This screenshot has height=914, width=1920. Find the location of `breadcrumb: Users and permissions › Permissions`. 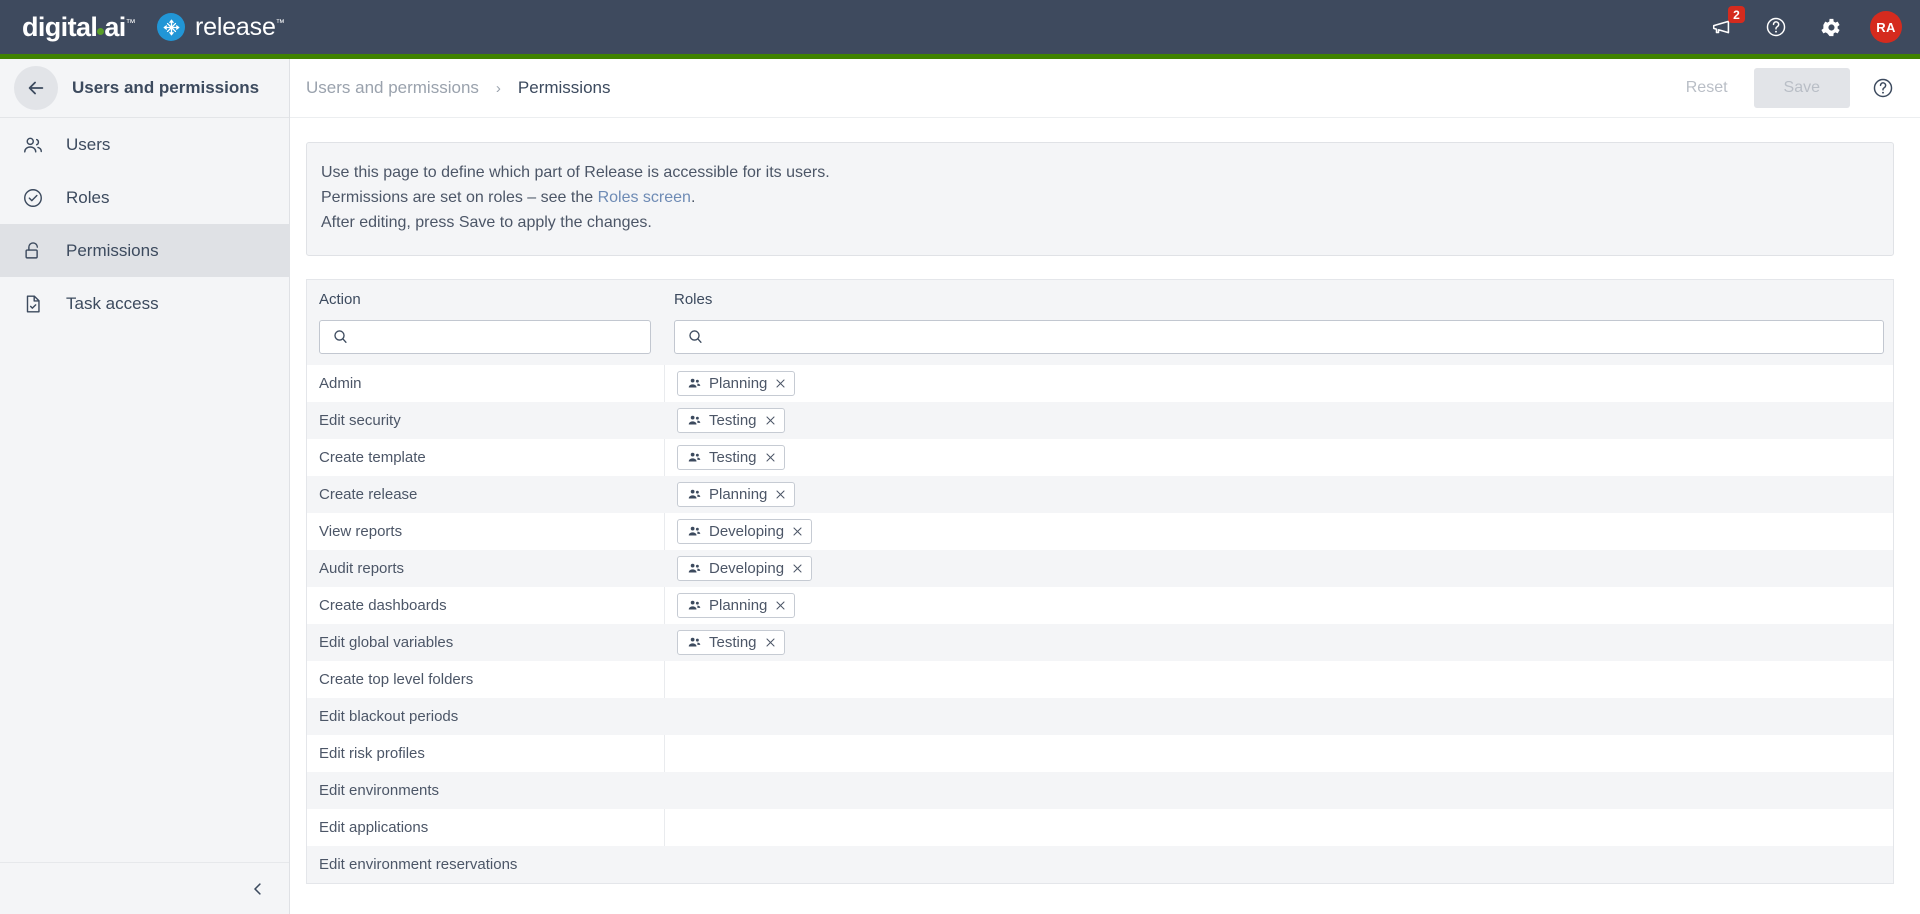

breadcrumb: Users and permissions › Permissions is located at coordinates (458, 88).